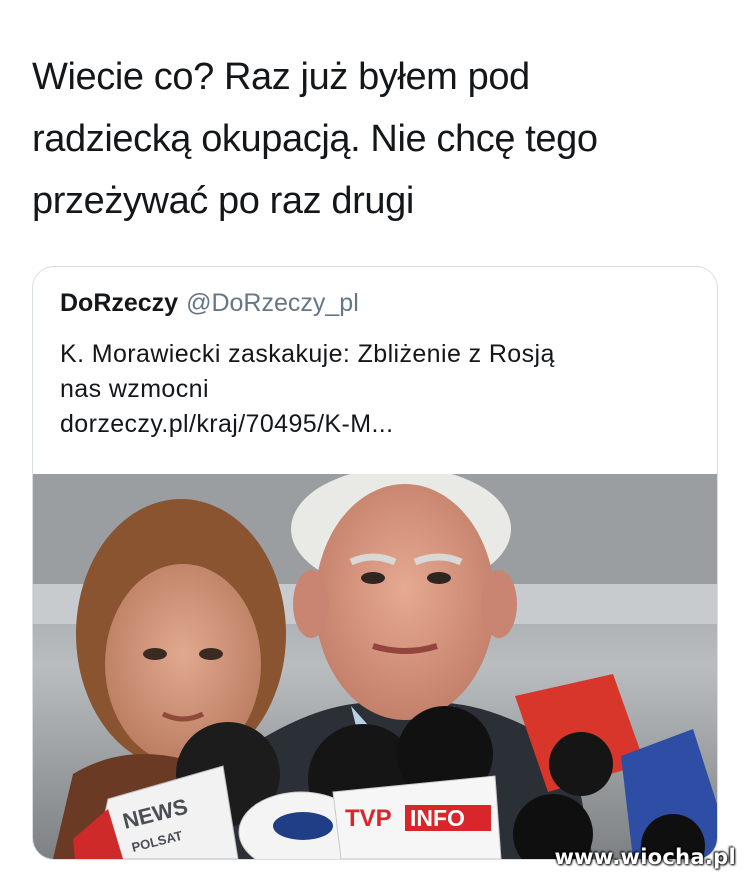 This screenshot has width=750, height=881. Describe the element at coordinates (281, 77) in the screenshot. I see `tweet-text-line: Wiecie co? Raz już byłem pod` at that location.